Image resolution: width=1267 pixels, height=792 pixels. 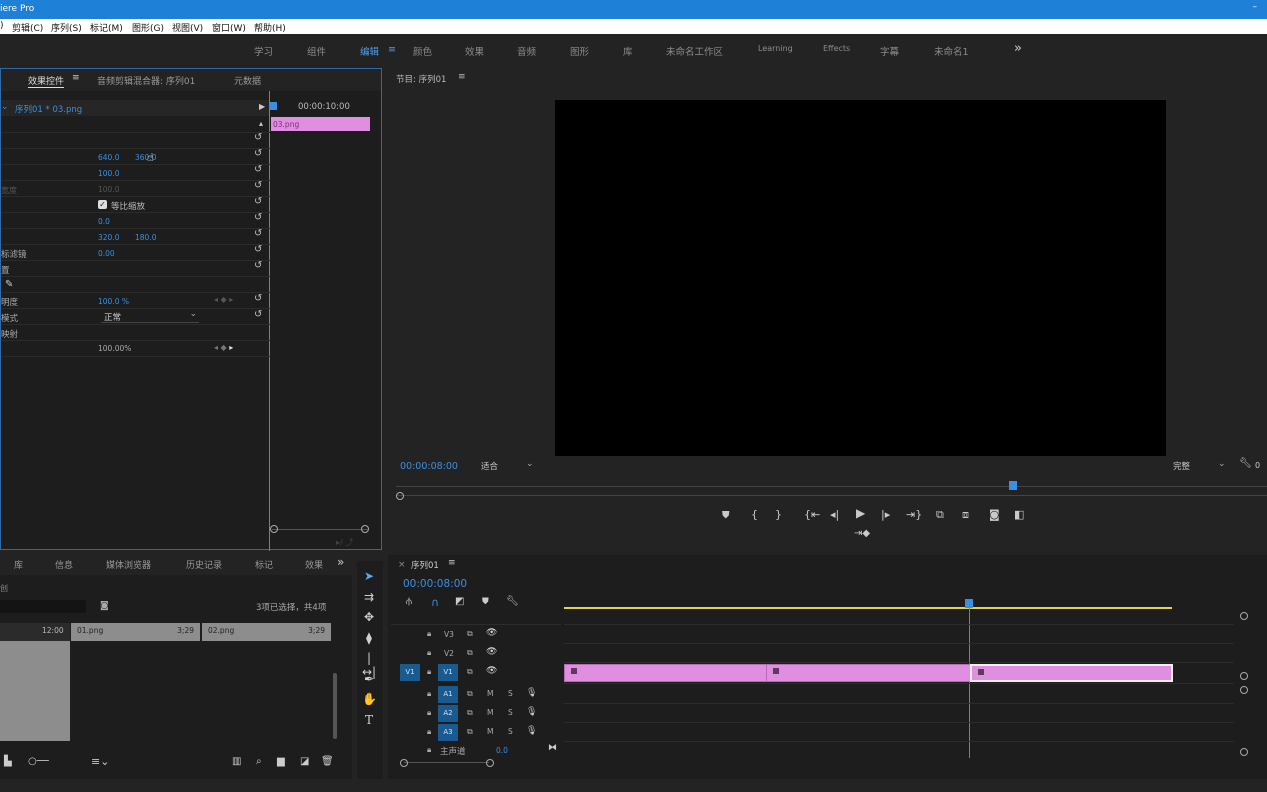 I want to click on scrollbar, so click(x=335, y=706).